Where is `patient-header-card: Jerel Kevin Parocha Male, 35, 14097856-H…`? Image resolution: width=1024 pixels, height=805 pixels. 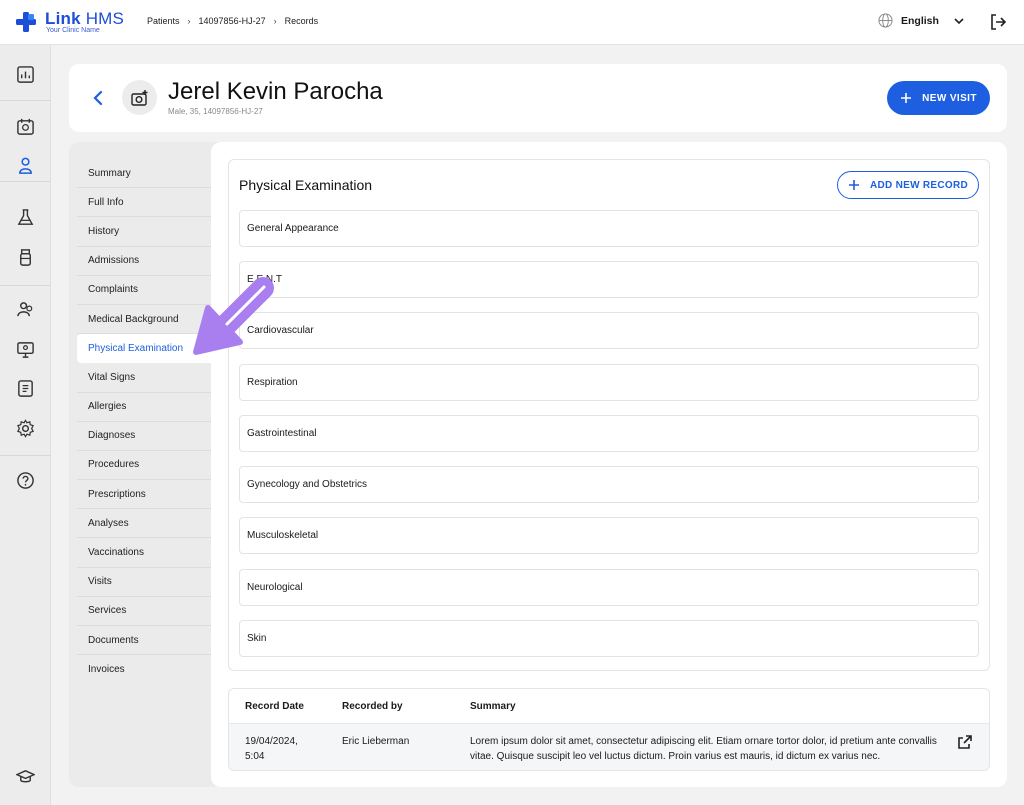
patient-header-card: Jerel Kevin Parocha Male, 35, 14097856-H… is located at coordinates (538, 98).